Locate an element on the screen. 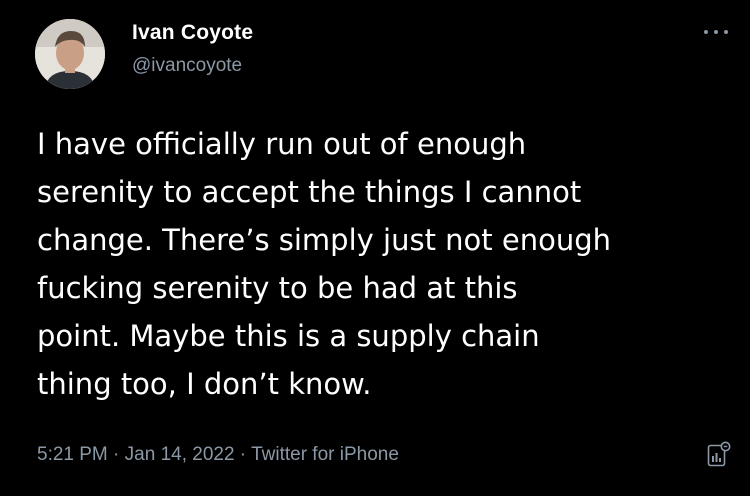 The width and height of the screenshot is (750, 496). author-handle: @ivancoyote is located at coordinates (187, 66).